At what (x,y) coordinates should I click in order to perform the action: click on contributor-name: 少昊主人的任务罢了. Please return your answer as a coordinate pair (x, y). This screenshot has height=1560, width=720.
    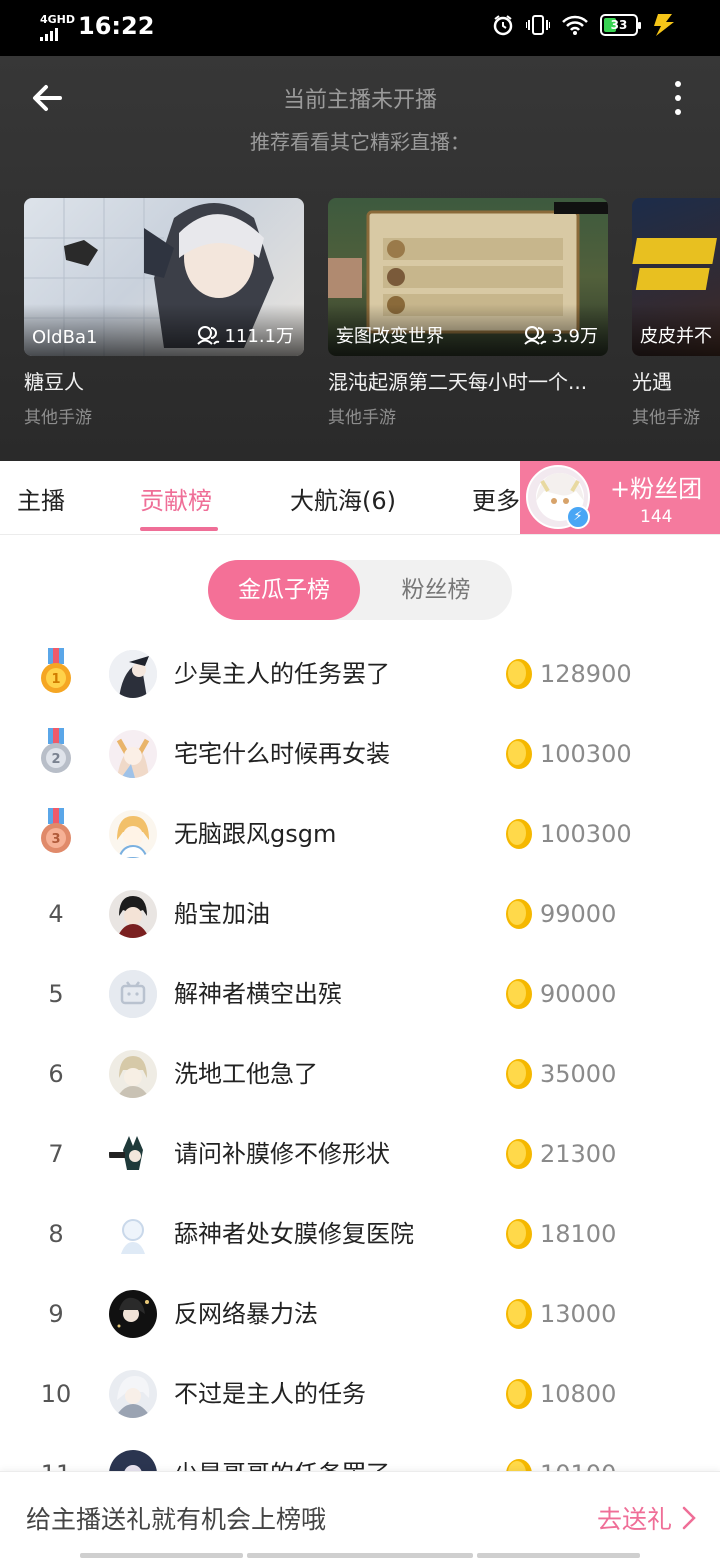
    Looking at the image, I should click on (282, 674).